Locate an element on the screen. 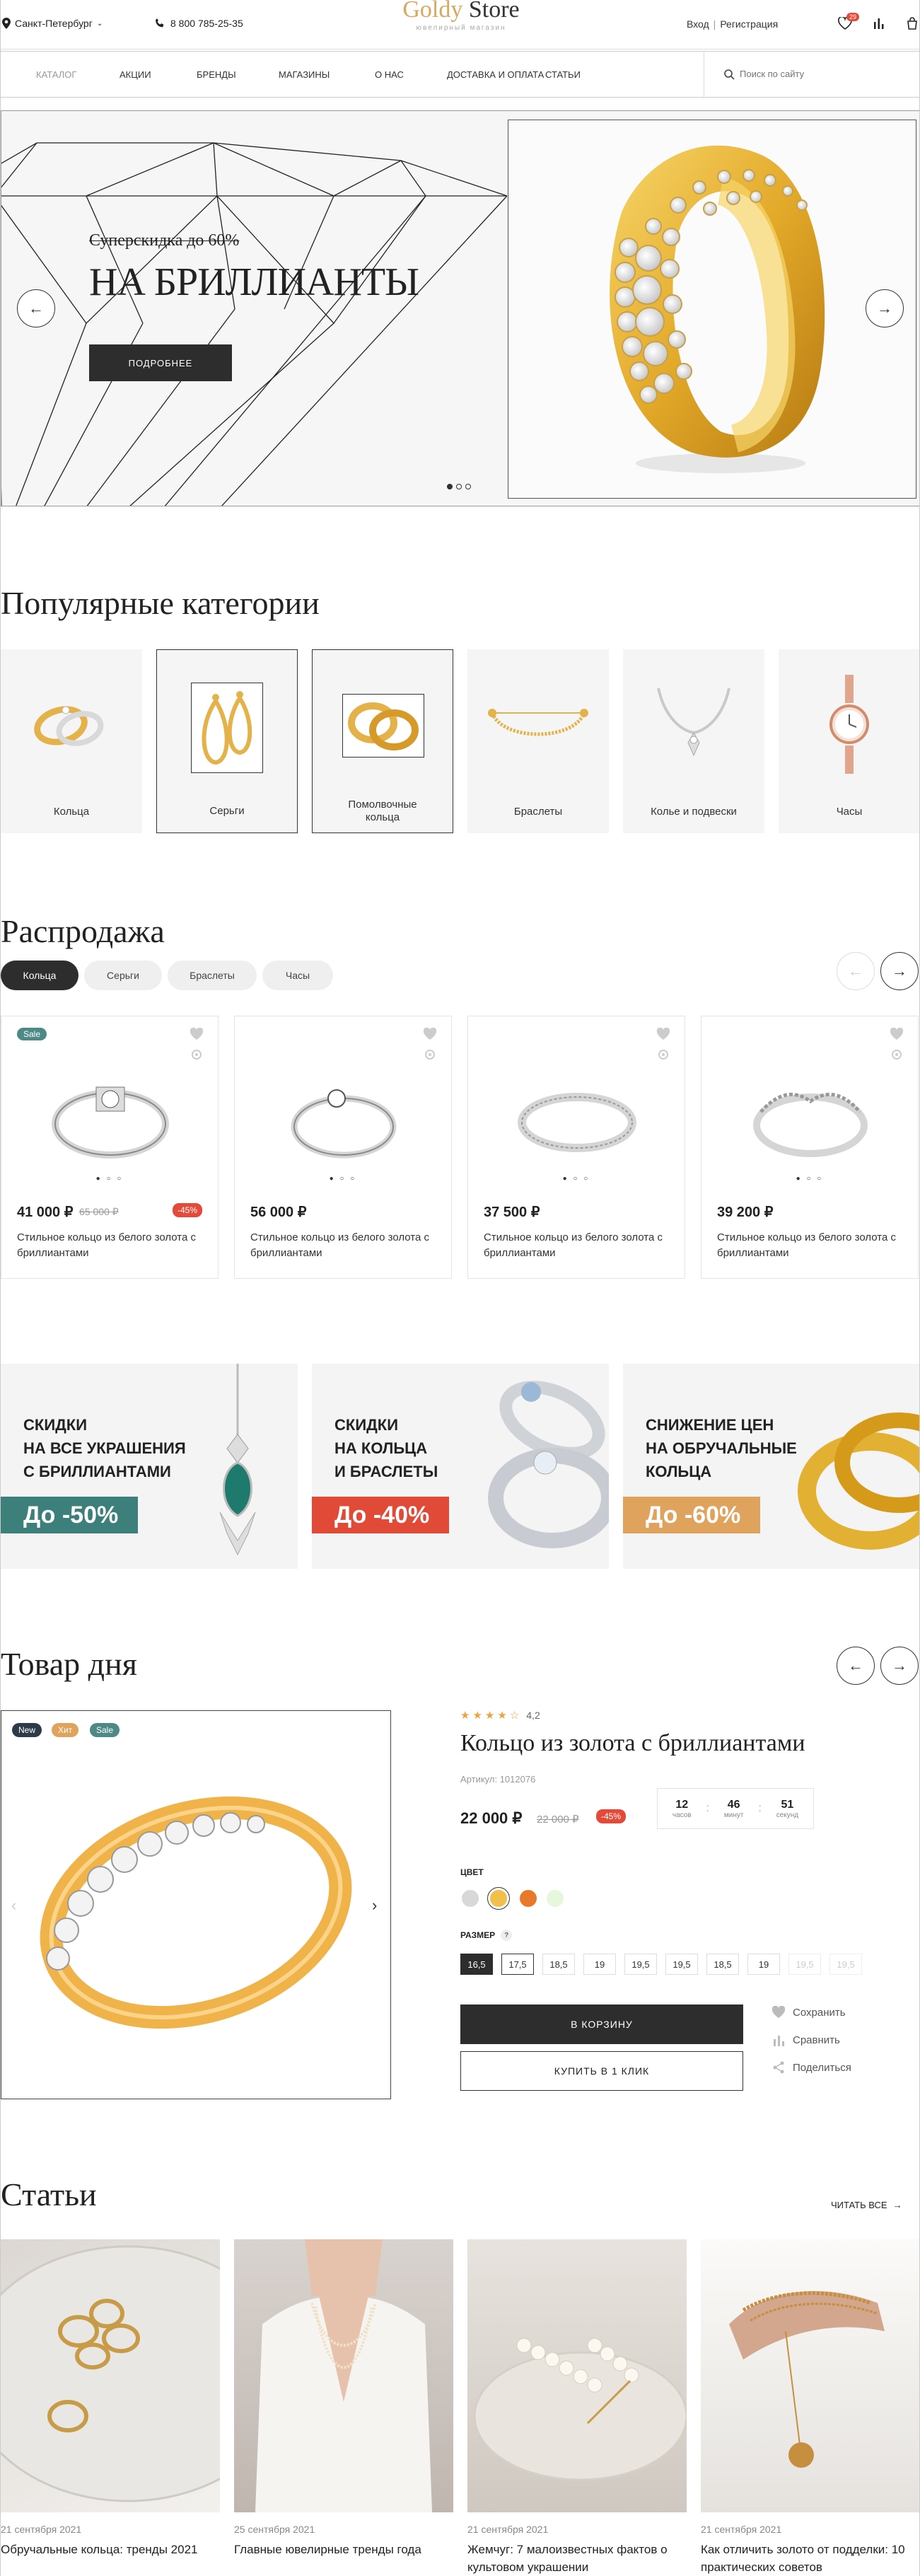 The image size is (920, 2576). compare-action: Сравнить is located at coordinates (805, 2040).